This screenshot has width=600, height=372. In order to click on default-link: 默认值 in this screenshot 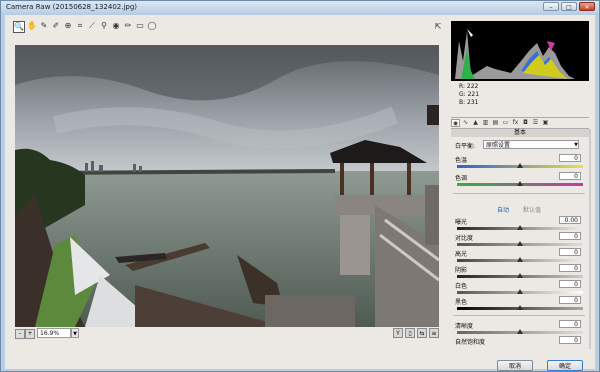, I will do `click(532, 210)`.